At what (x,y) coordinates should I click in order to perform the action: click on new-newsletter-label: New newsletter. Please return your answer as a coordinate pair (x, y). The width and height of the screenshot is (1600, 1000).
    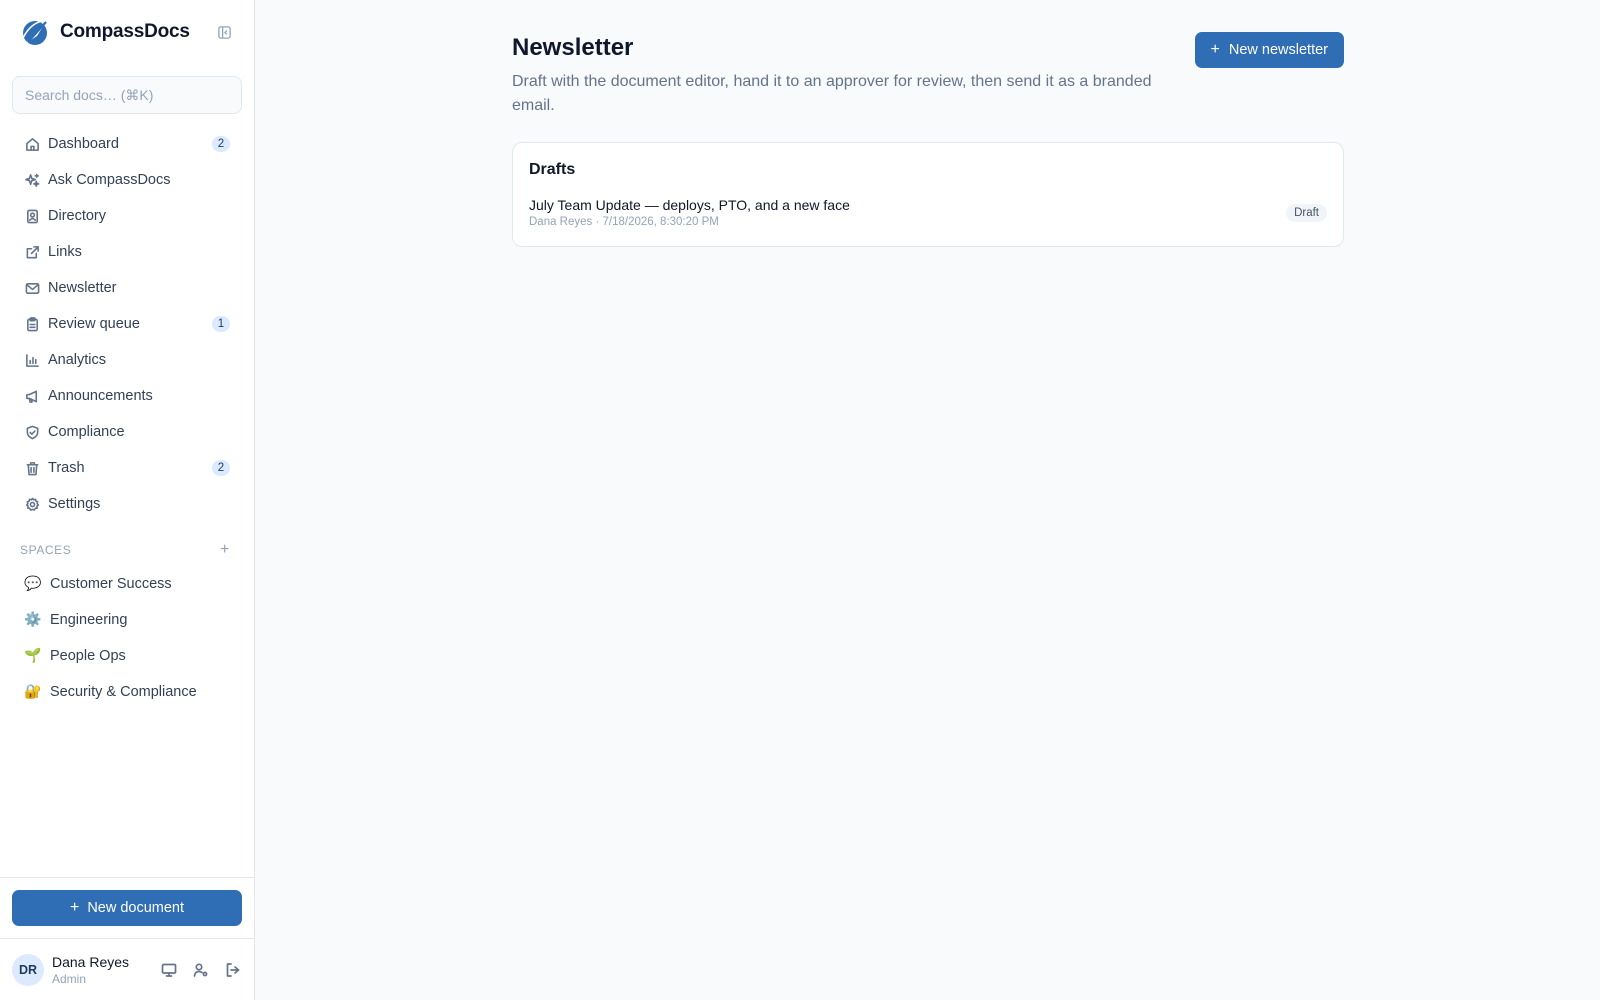
    Looking at the image, I should click on (1278, 50).